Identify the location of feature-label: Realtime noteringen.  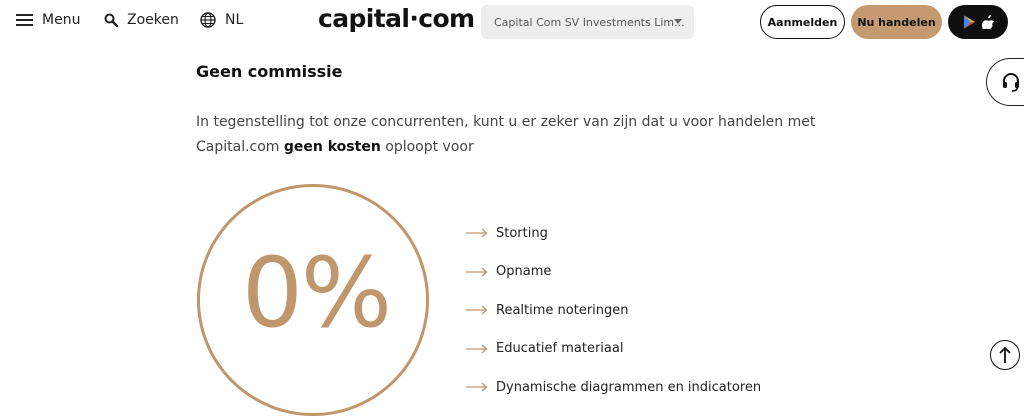
(562, 310).